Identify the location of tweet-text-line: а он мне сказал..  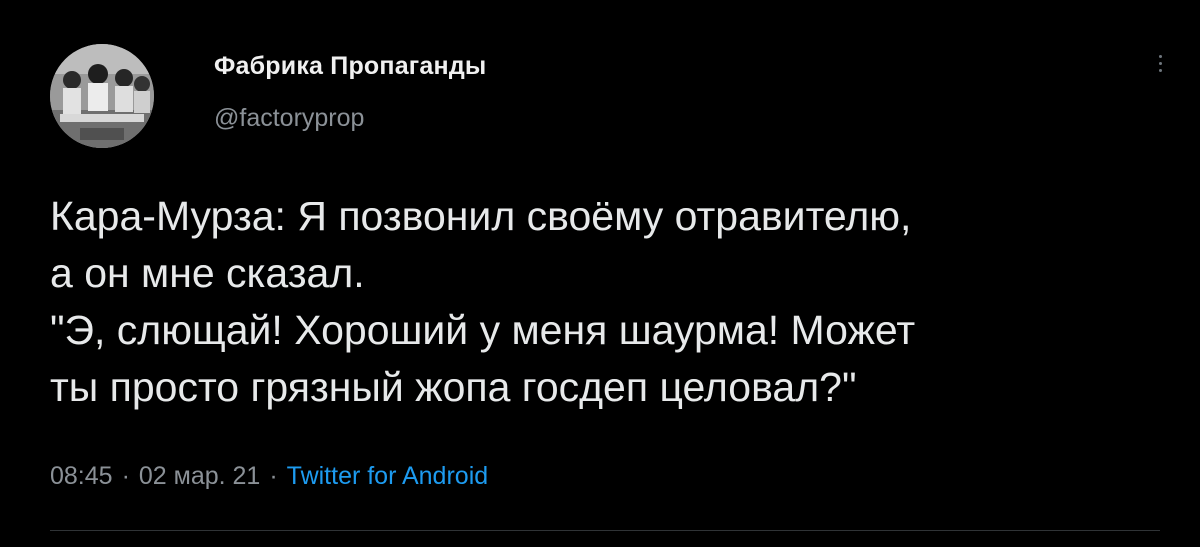
(207, 273).